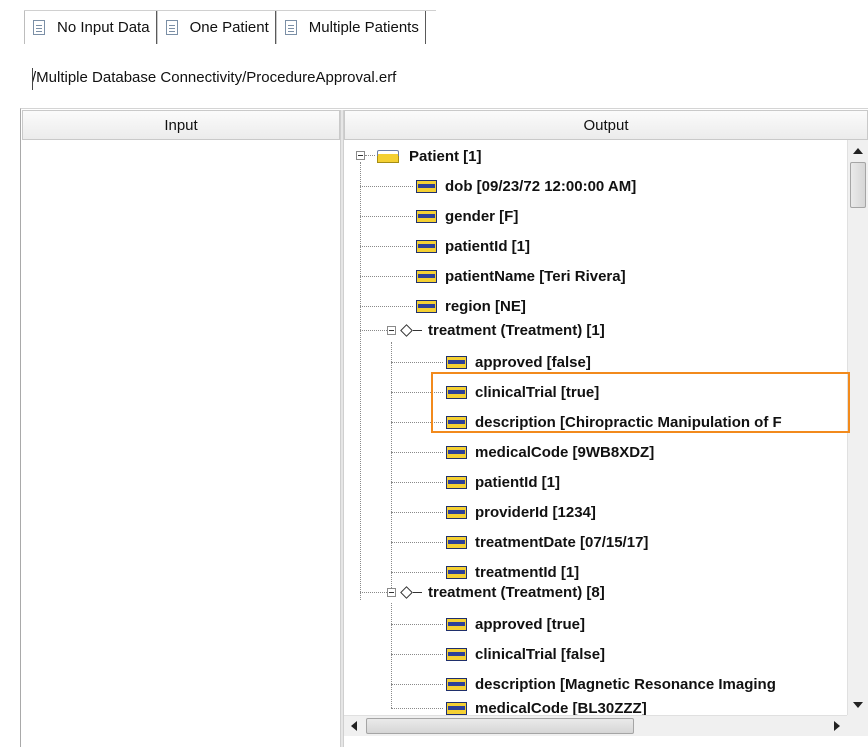 This screenshot has width=868, height=747. What do you see at coordinates (517, 482) in the screenshot?
I see `tree-node-label: patientId [1]` at bounding box center [517, 482].